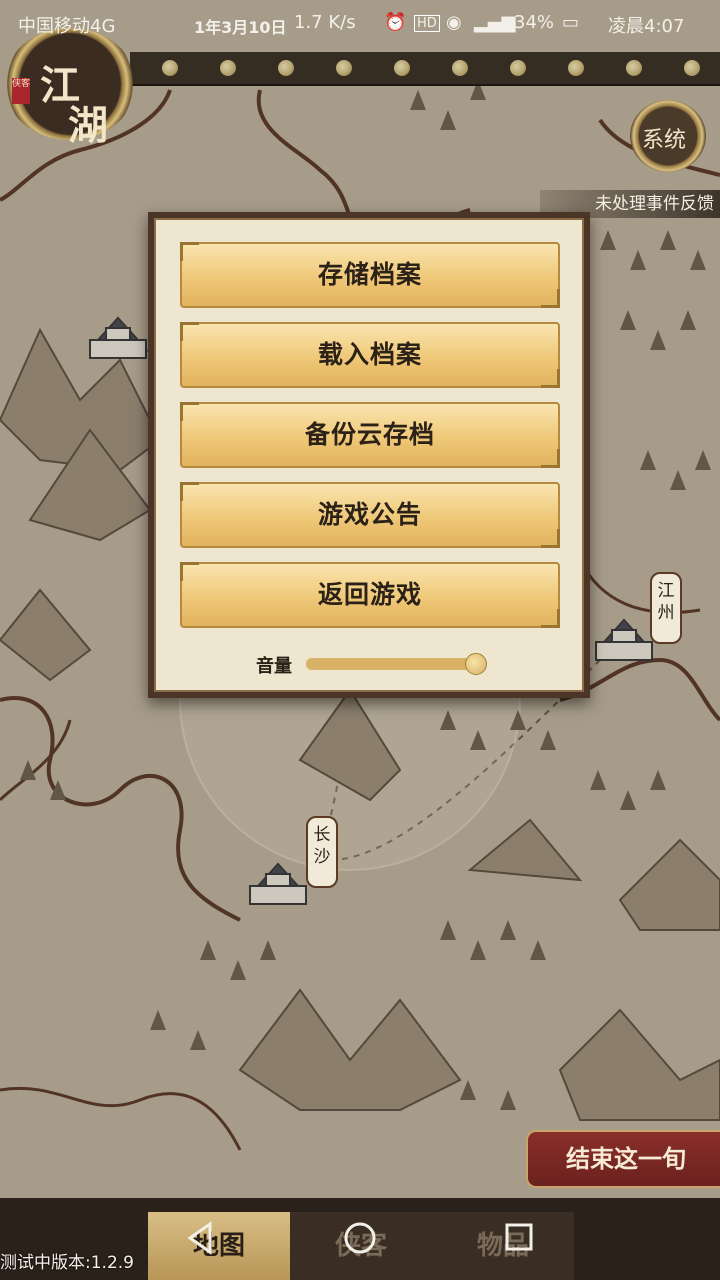 This screenshot has height=1280, width=720. What do you see at coordinates (623, 1159) in the screenshot?
I see `end-turn-button: 结束这一旬` at bounding box center [623, 1159].